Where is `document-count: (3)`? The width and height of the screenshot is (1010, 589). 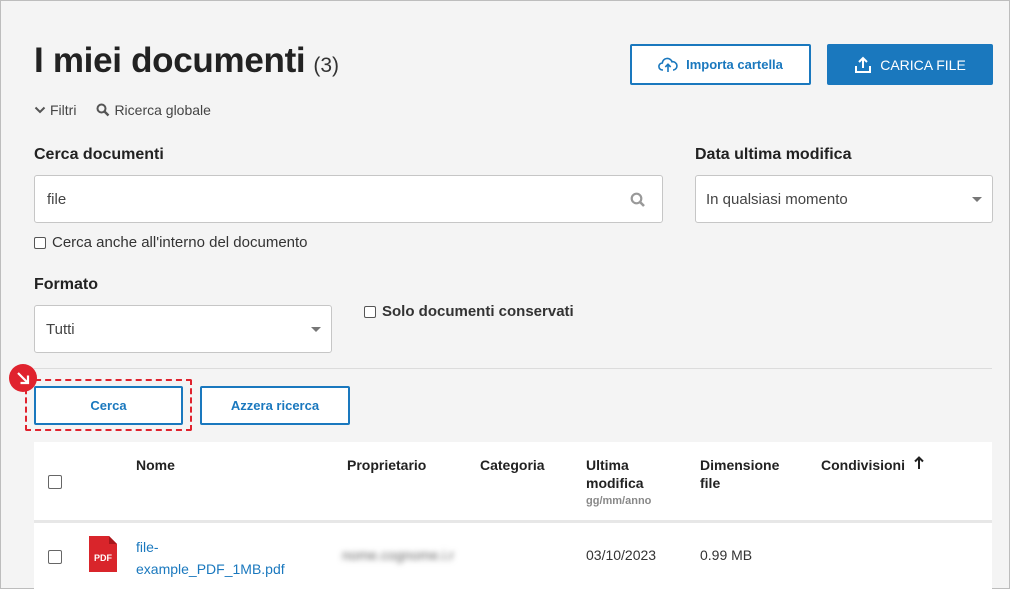 document-count: (3) is located at coordinates (326, 65).